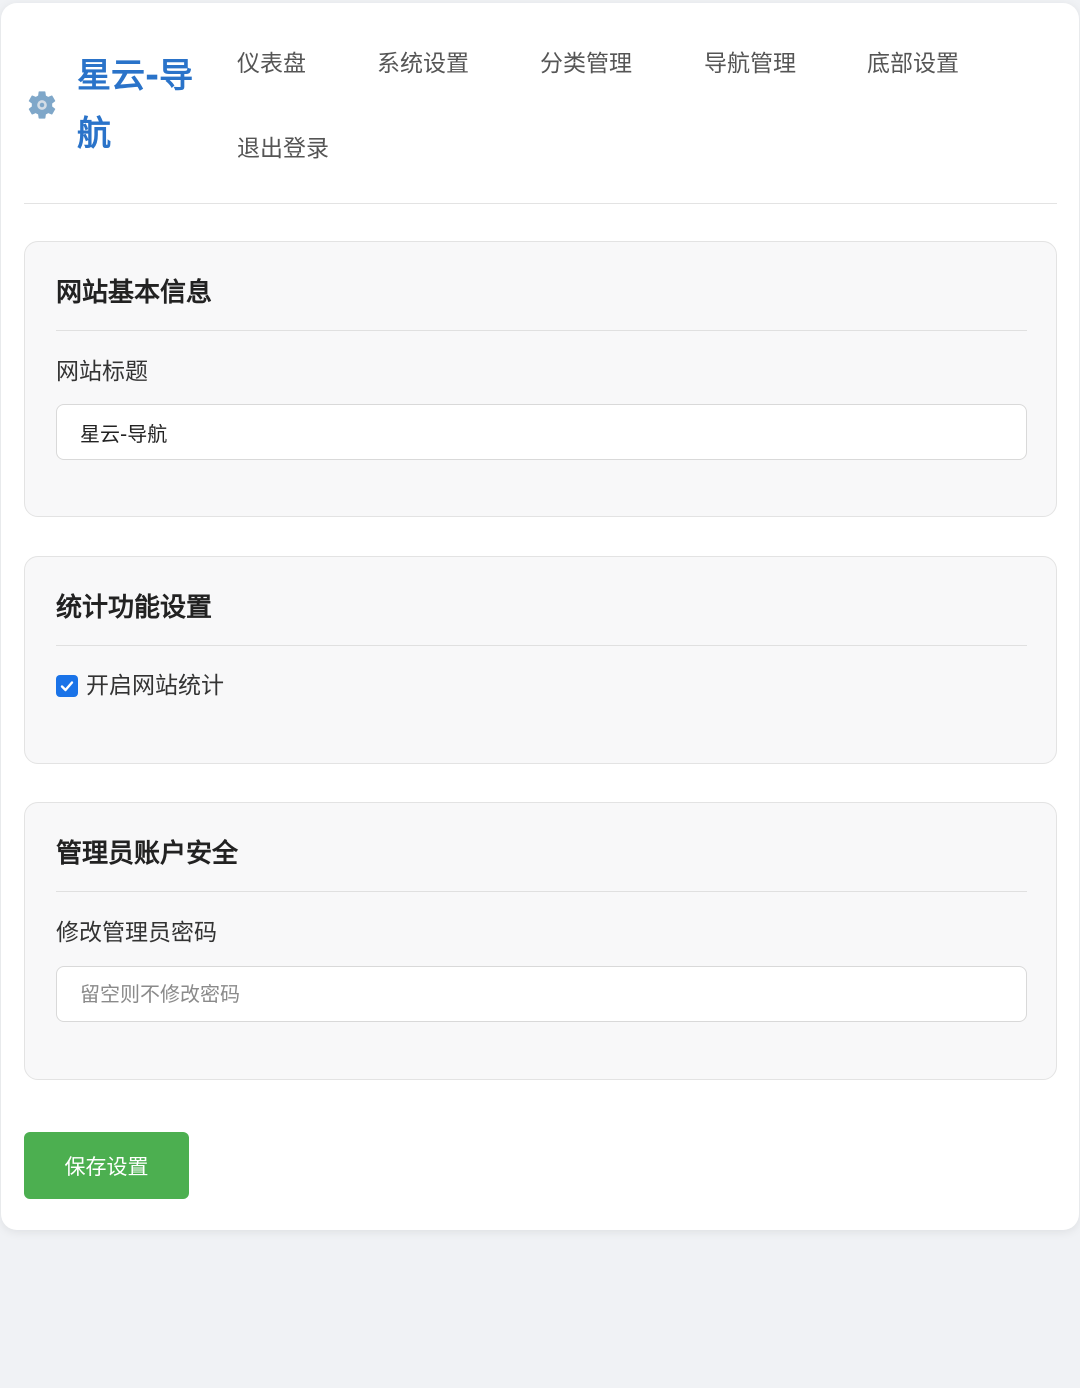 This screenshot has width=1080, height=1388. Describe the element at coordinates (155, 686) in the screenshot. I see `enable-statistics-label: 开启网站统计` at that location.